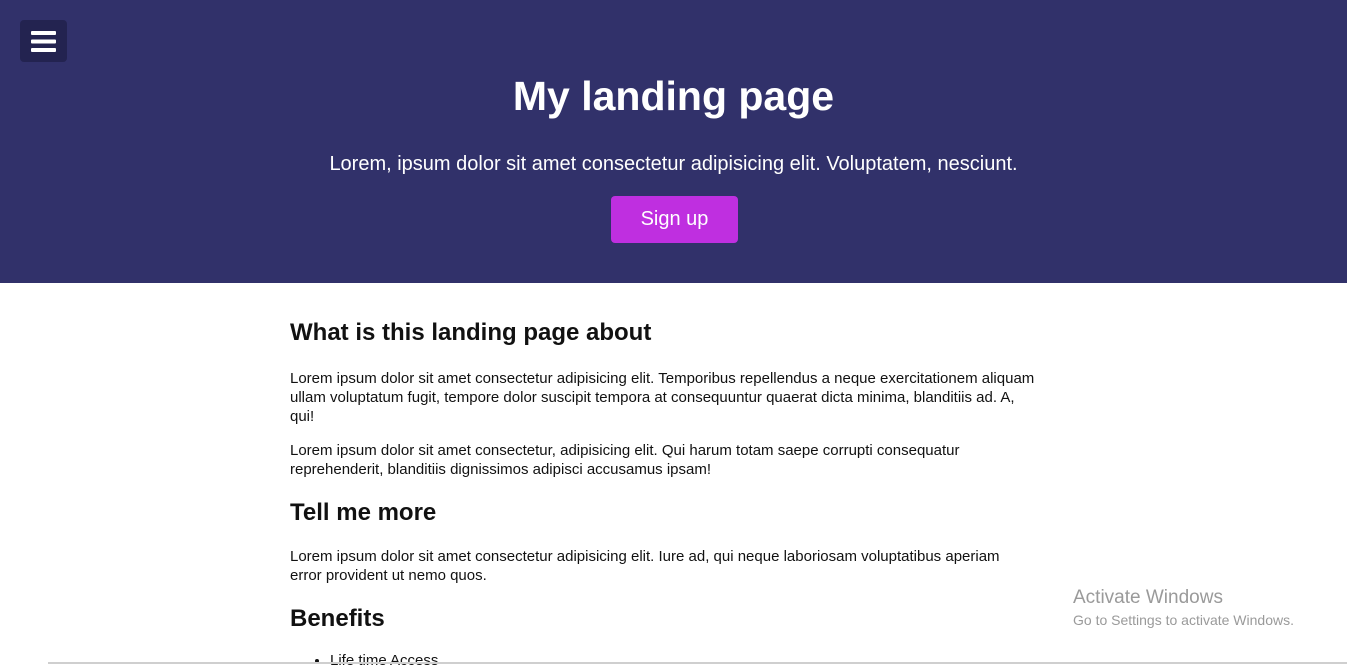 The width and height of the screenshot is (1347, 670). Describe the element at coordinates (674, 219) in the screenshot. I see `signup-button: Sign up` at that location.